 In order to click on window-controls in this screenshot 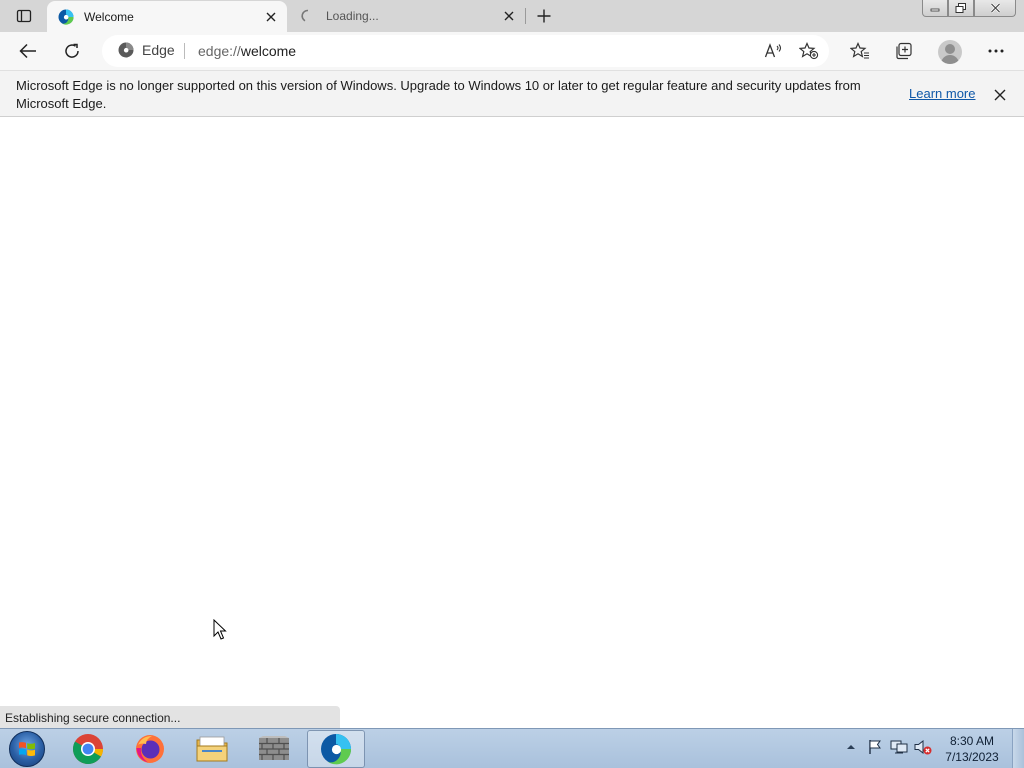, I will do `click(969, 8)`.